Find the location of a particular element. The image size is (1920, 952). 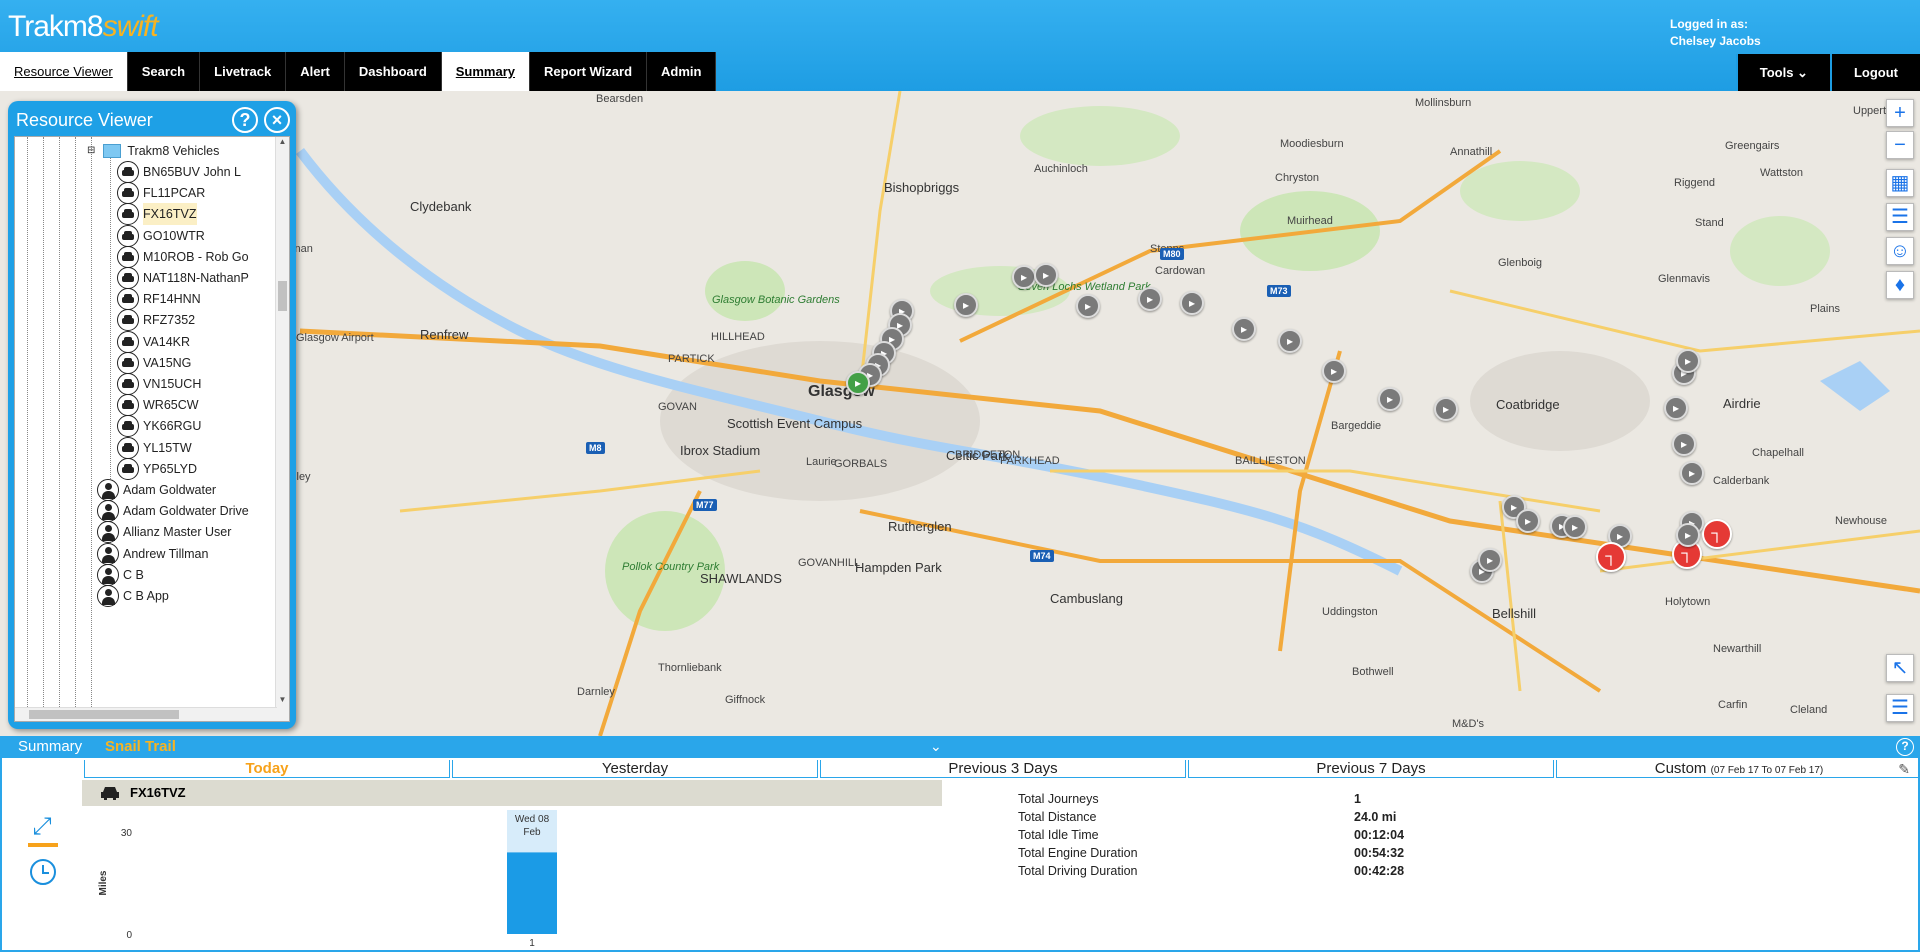

map-type-icon: ▦ is located at coordinates (1900, 183).